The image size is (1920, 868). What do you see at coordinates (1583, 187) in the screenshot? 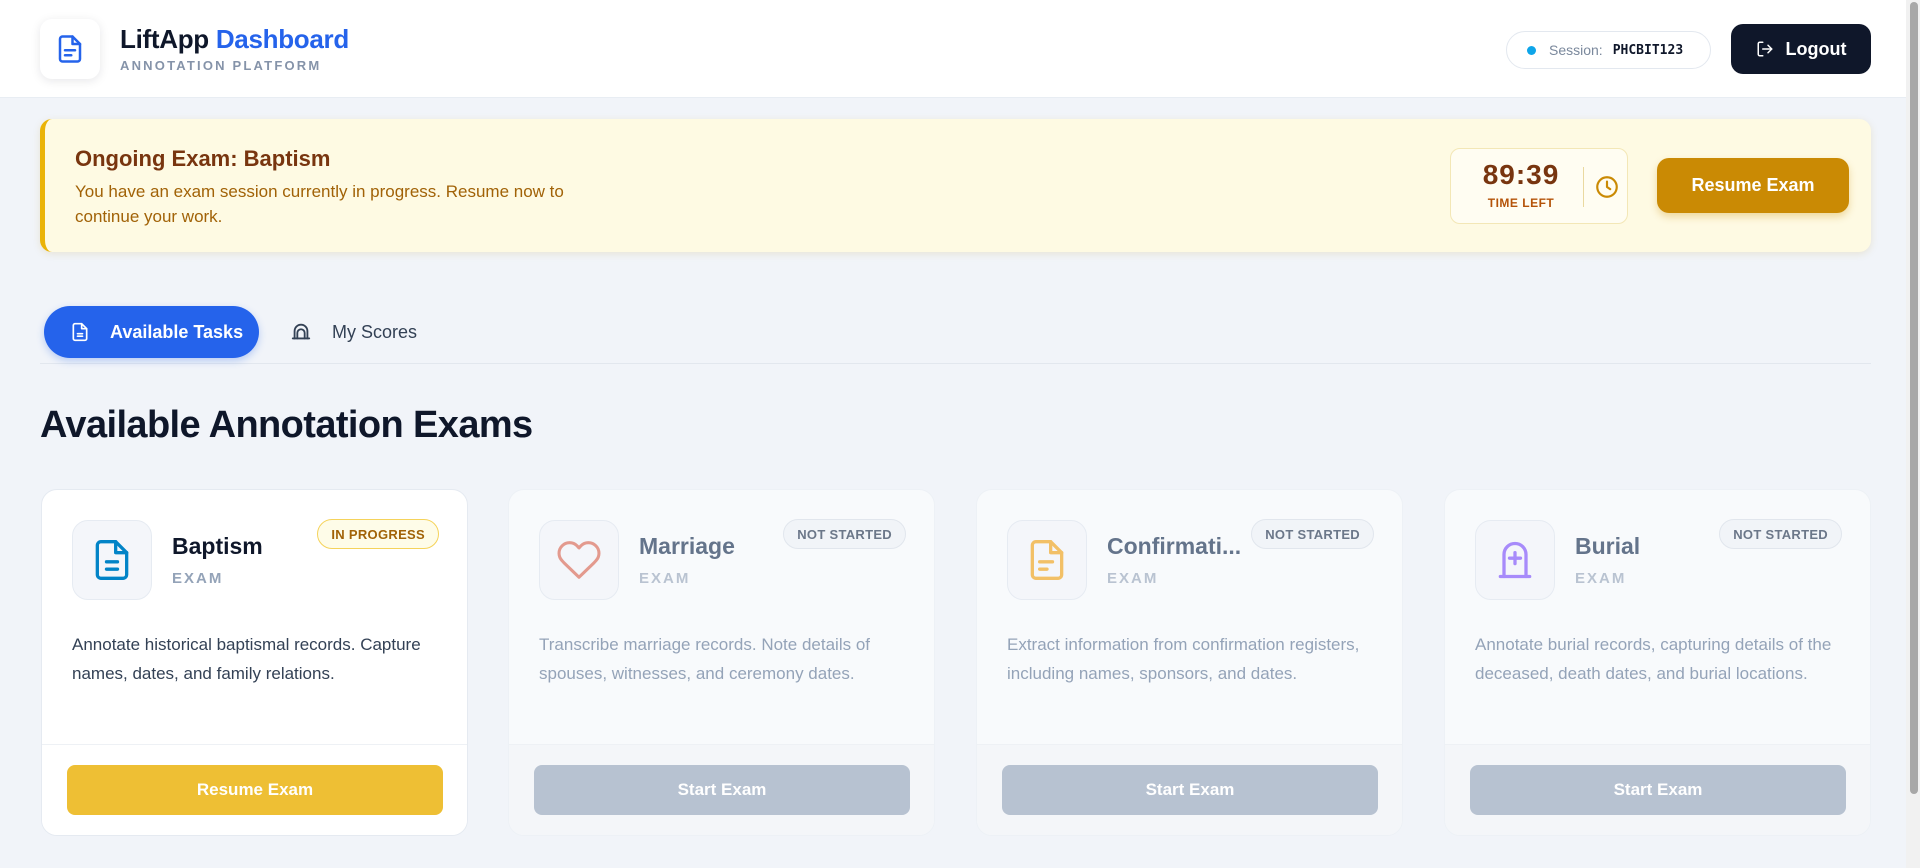
I see `timer-divider` at bounding box center [1583, 187].